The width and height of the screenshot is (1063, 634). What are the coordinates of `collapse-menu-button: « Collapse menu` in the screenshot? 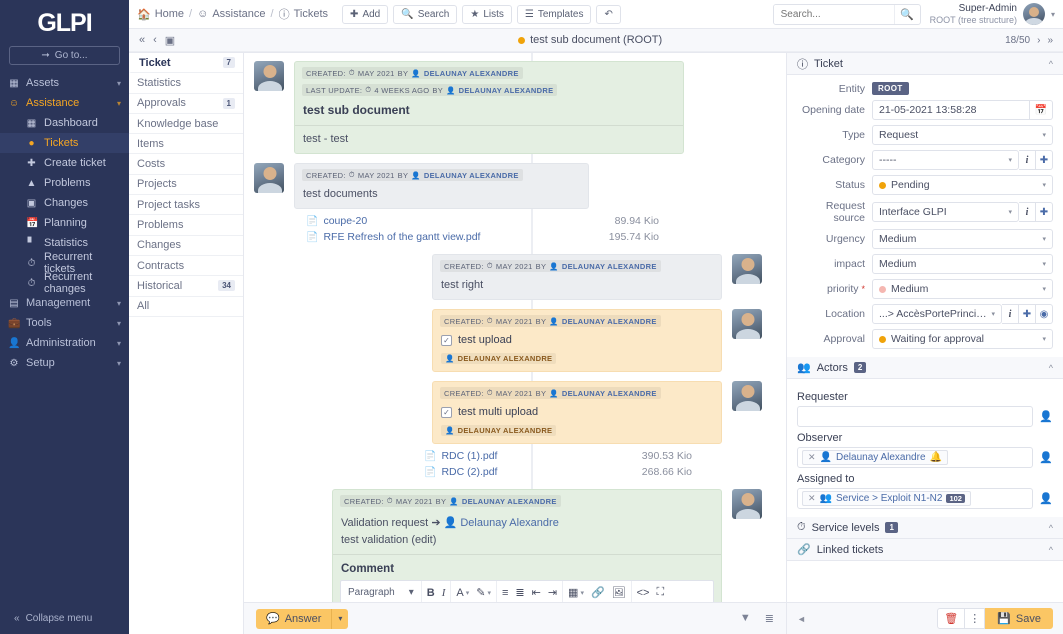 It's located at (64, 618).